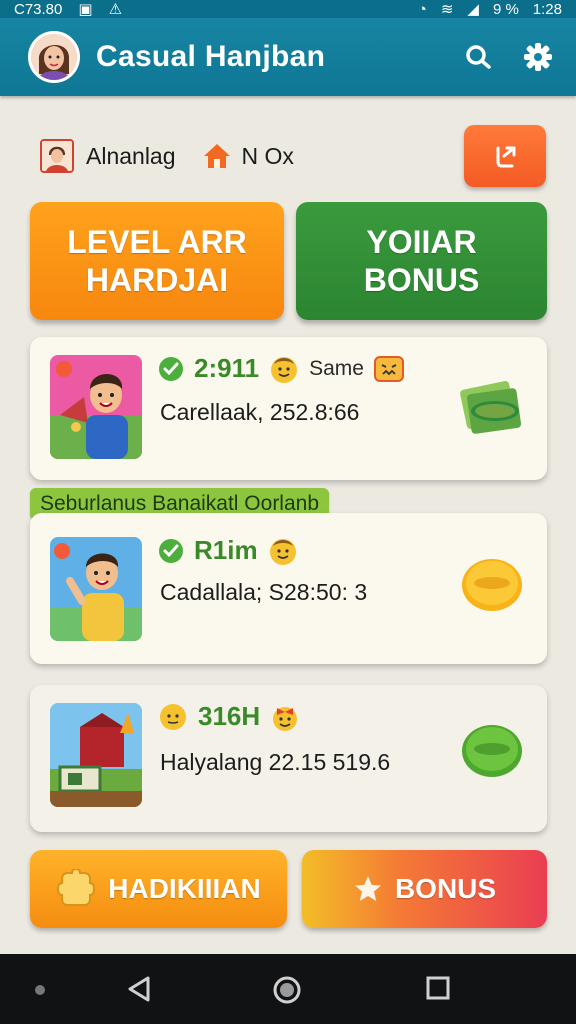  I want to click on hadikiiian-button: HADIKIIIAN, so click(158, 889).